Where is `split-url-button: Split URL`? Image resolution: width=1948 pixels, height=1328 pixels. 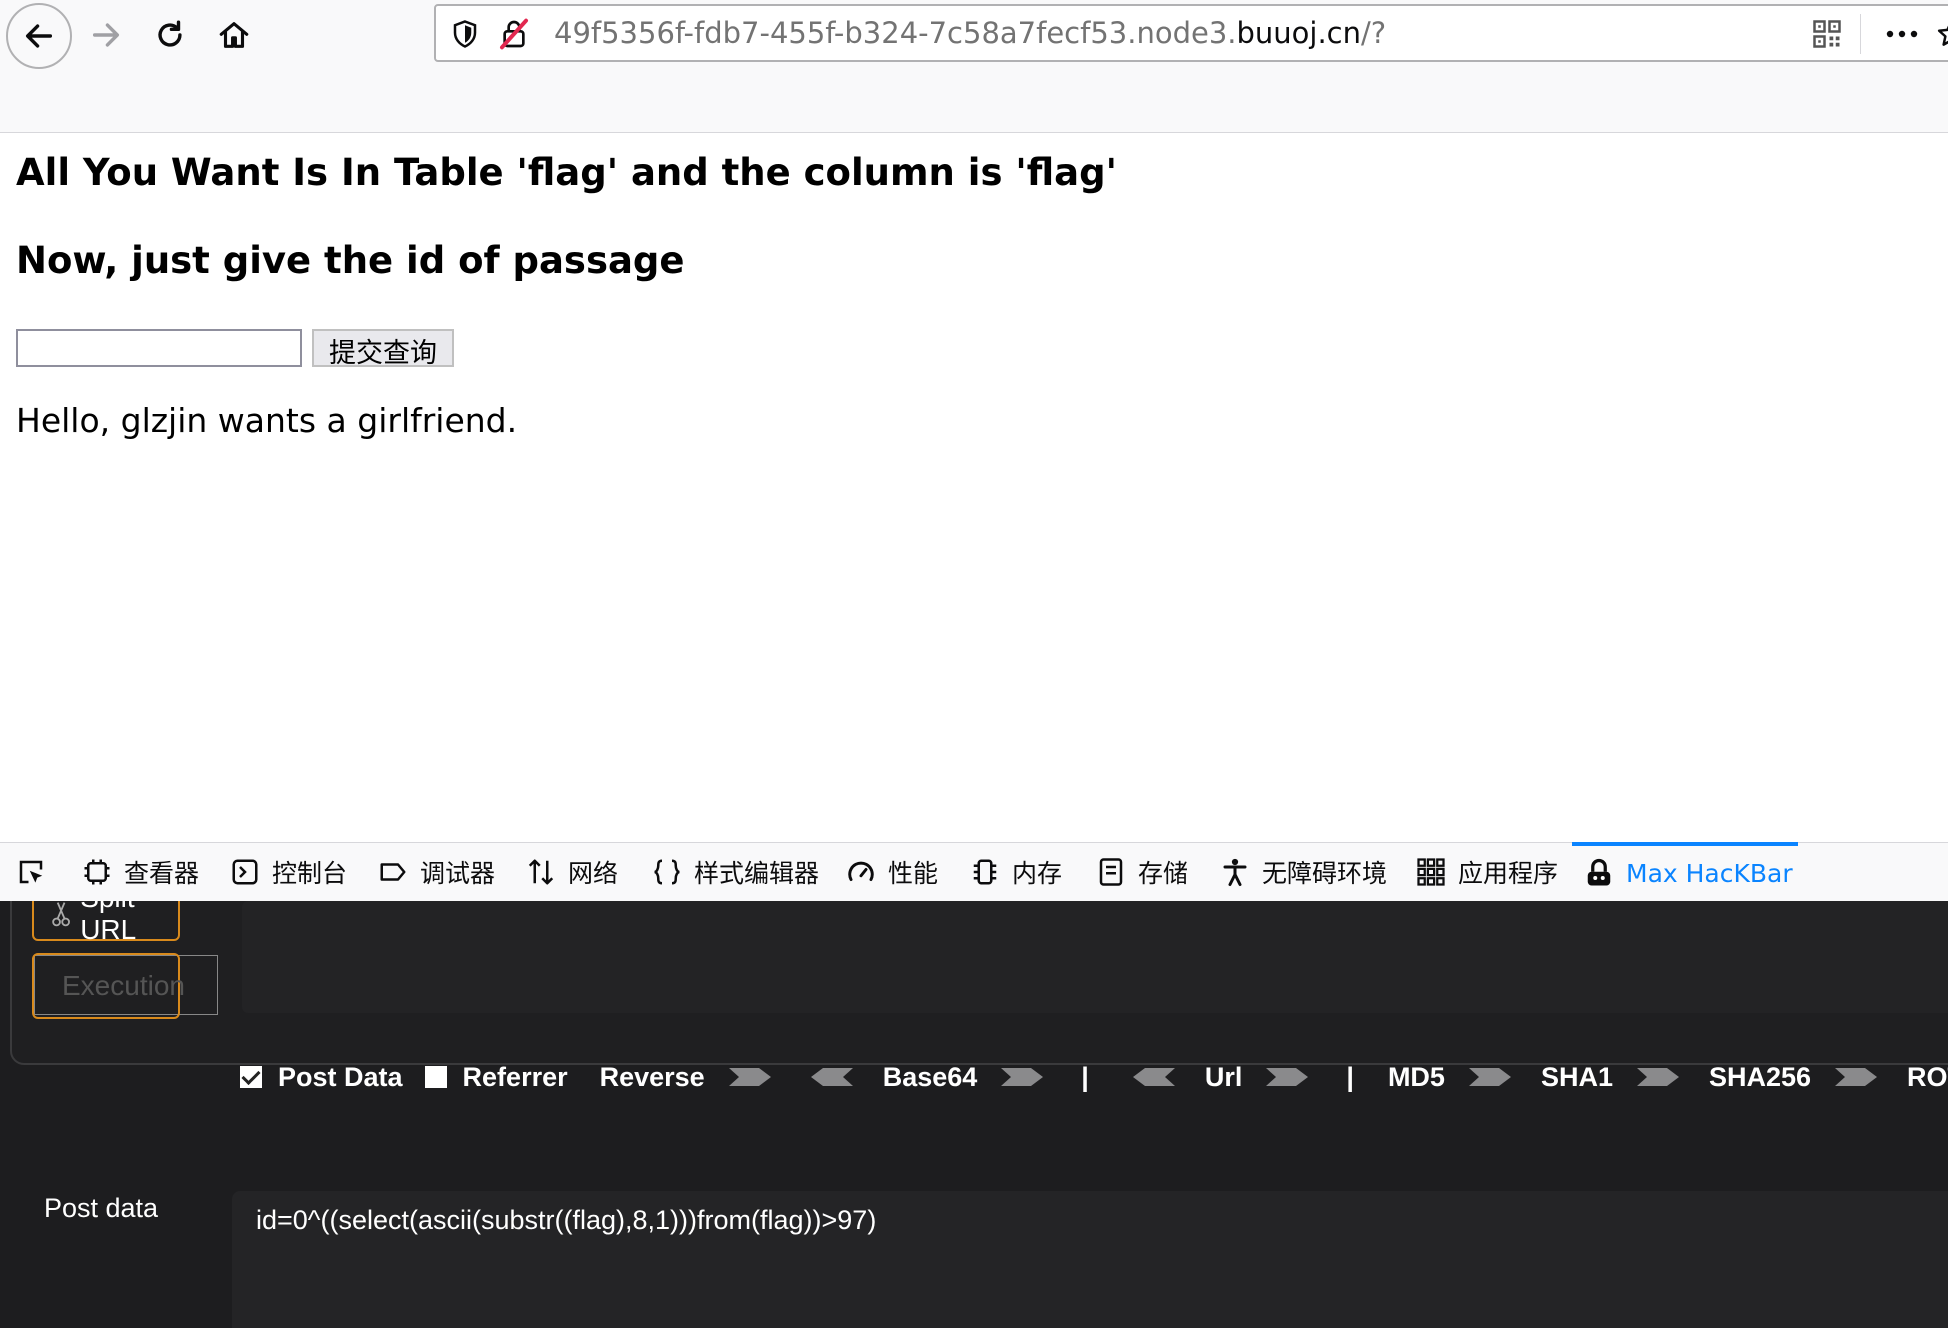
split-url-button: Split URL is located at coordinates (106, 923).